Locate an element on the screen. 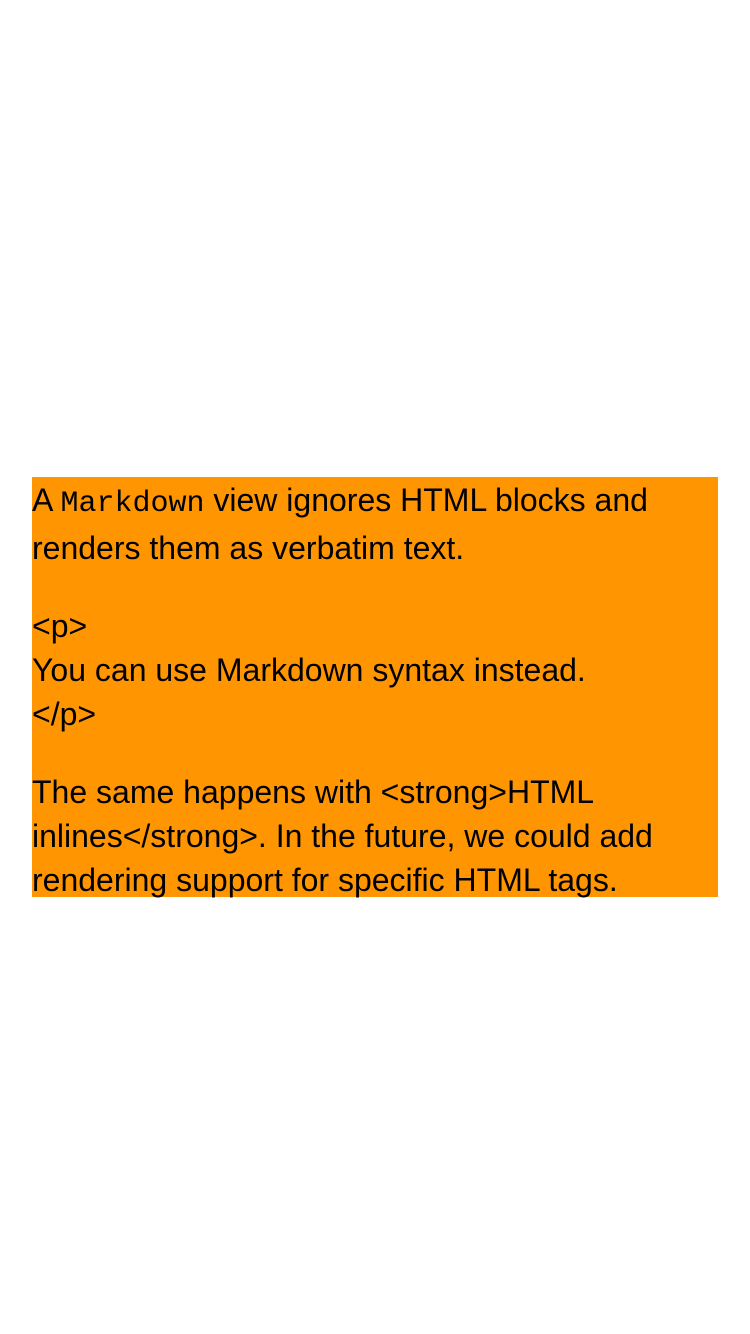 The width and height of the screenshot is (750, 1334). html-close-tag: </p> is located at coordinates (64, 714).